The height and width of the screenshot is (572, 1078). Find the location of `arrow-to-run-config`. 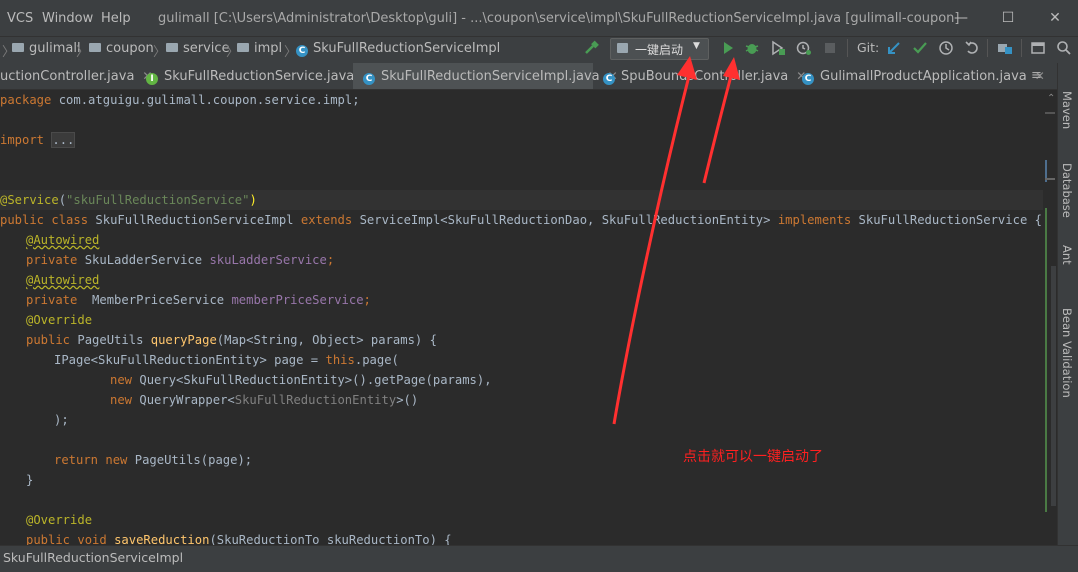

arrow-to-run-config is located at coordinates (652, 248).